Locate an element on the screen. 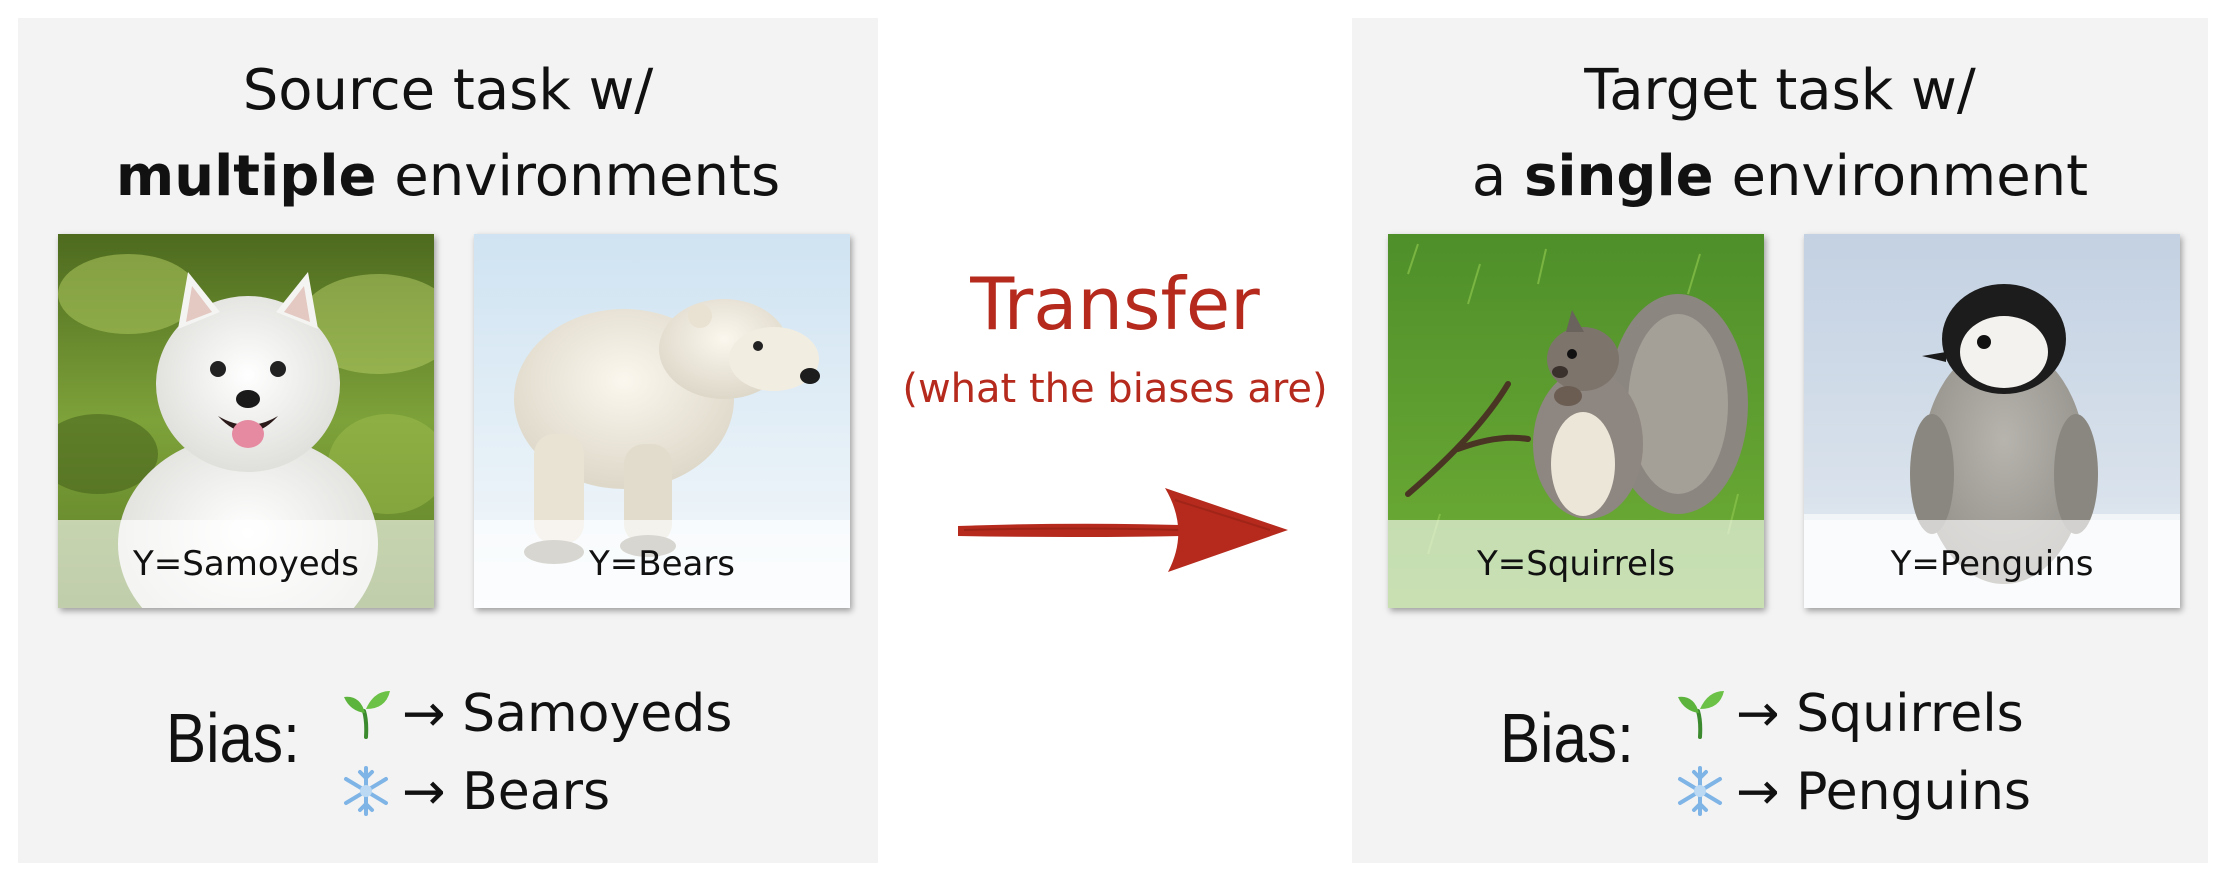  source-bias-snow-text: → Bears is located at coordinates (506, 792).